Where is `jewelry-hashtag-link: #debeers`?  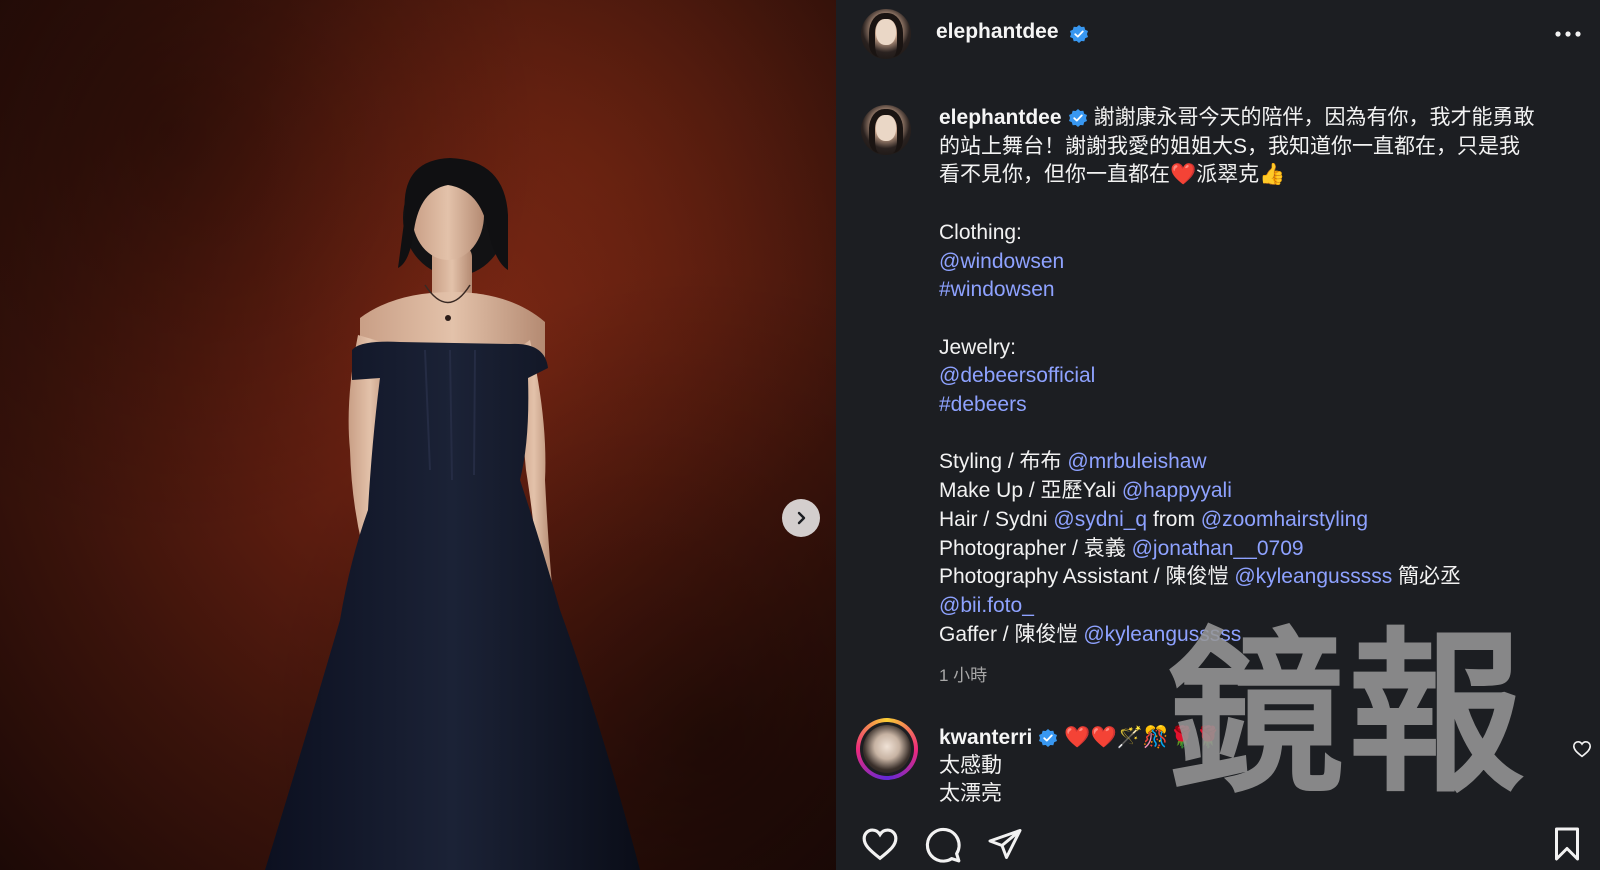 jewelry-hashtag-link: #debeers is located at coordinates (983, 404).